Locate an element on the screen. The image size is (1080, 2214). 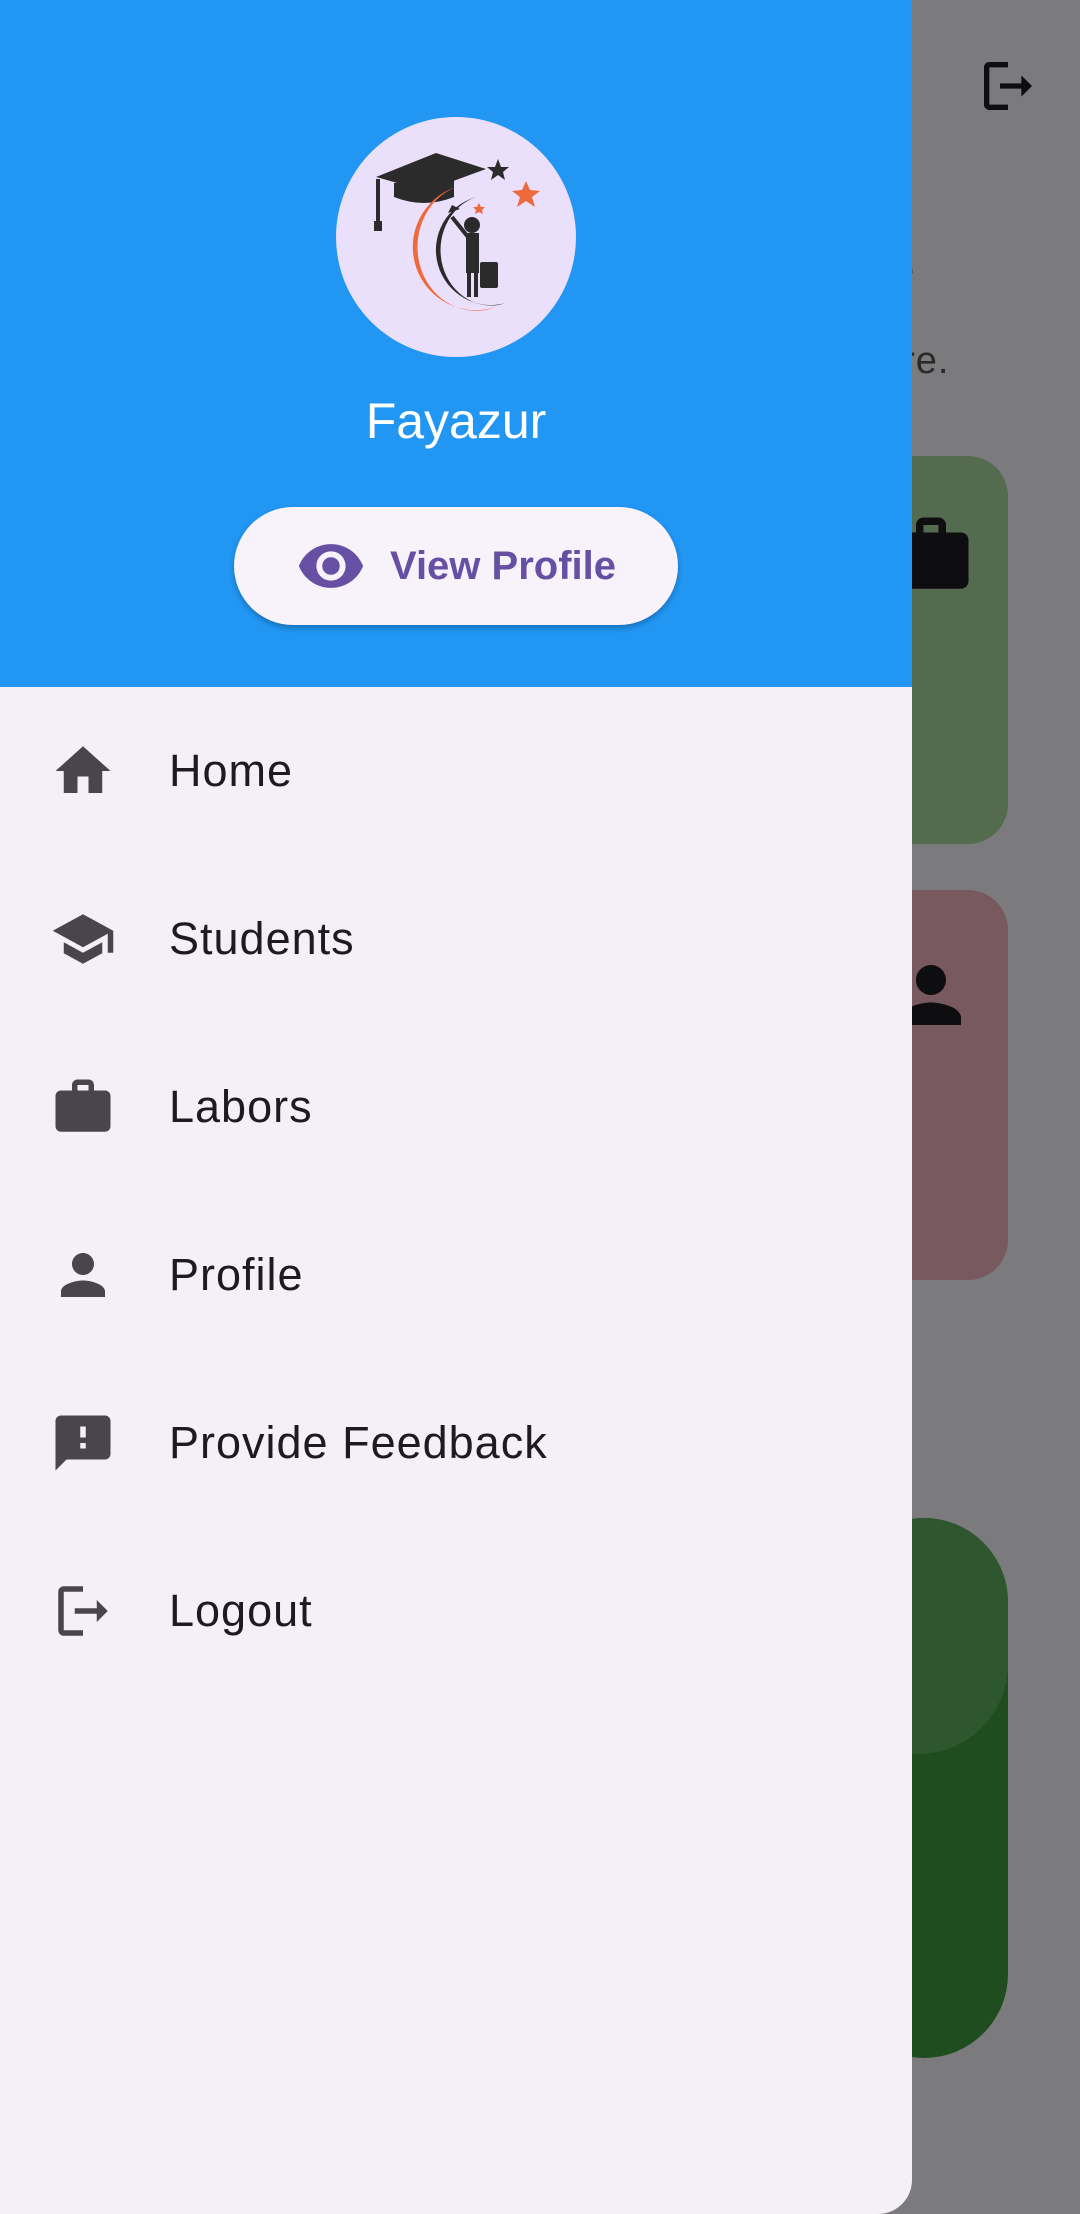
menu-item-label: Provide Feedback is located at coordinates (358, 1442).